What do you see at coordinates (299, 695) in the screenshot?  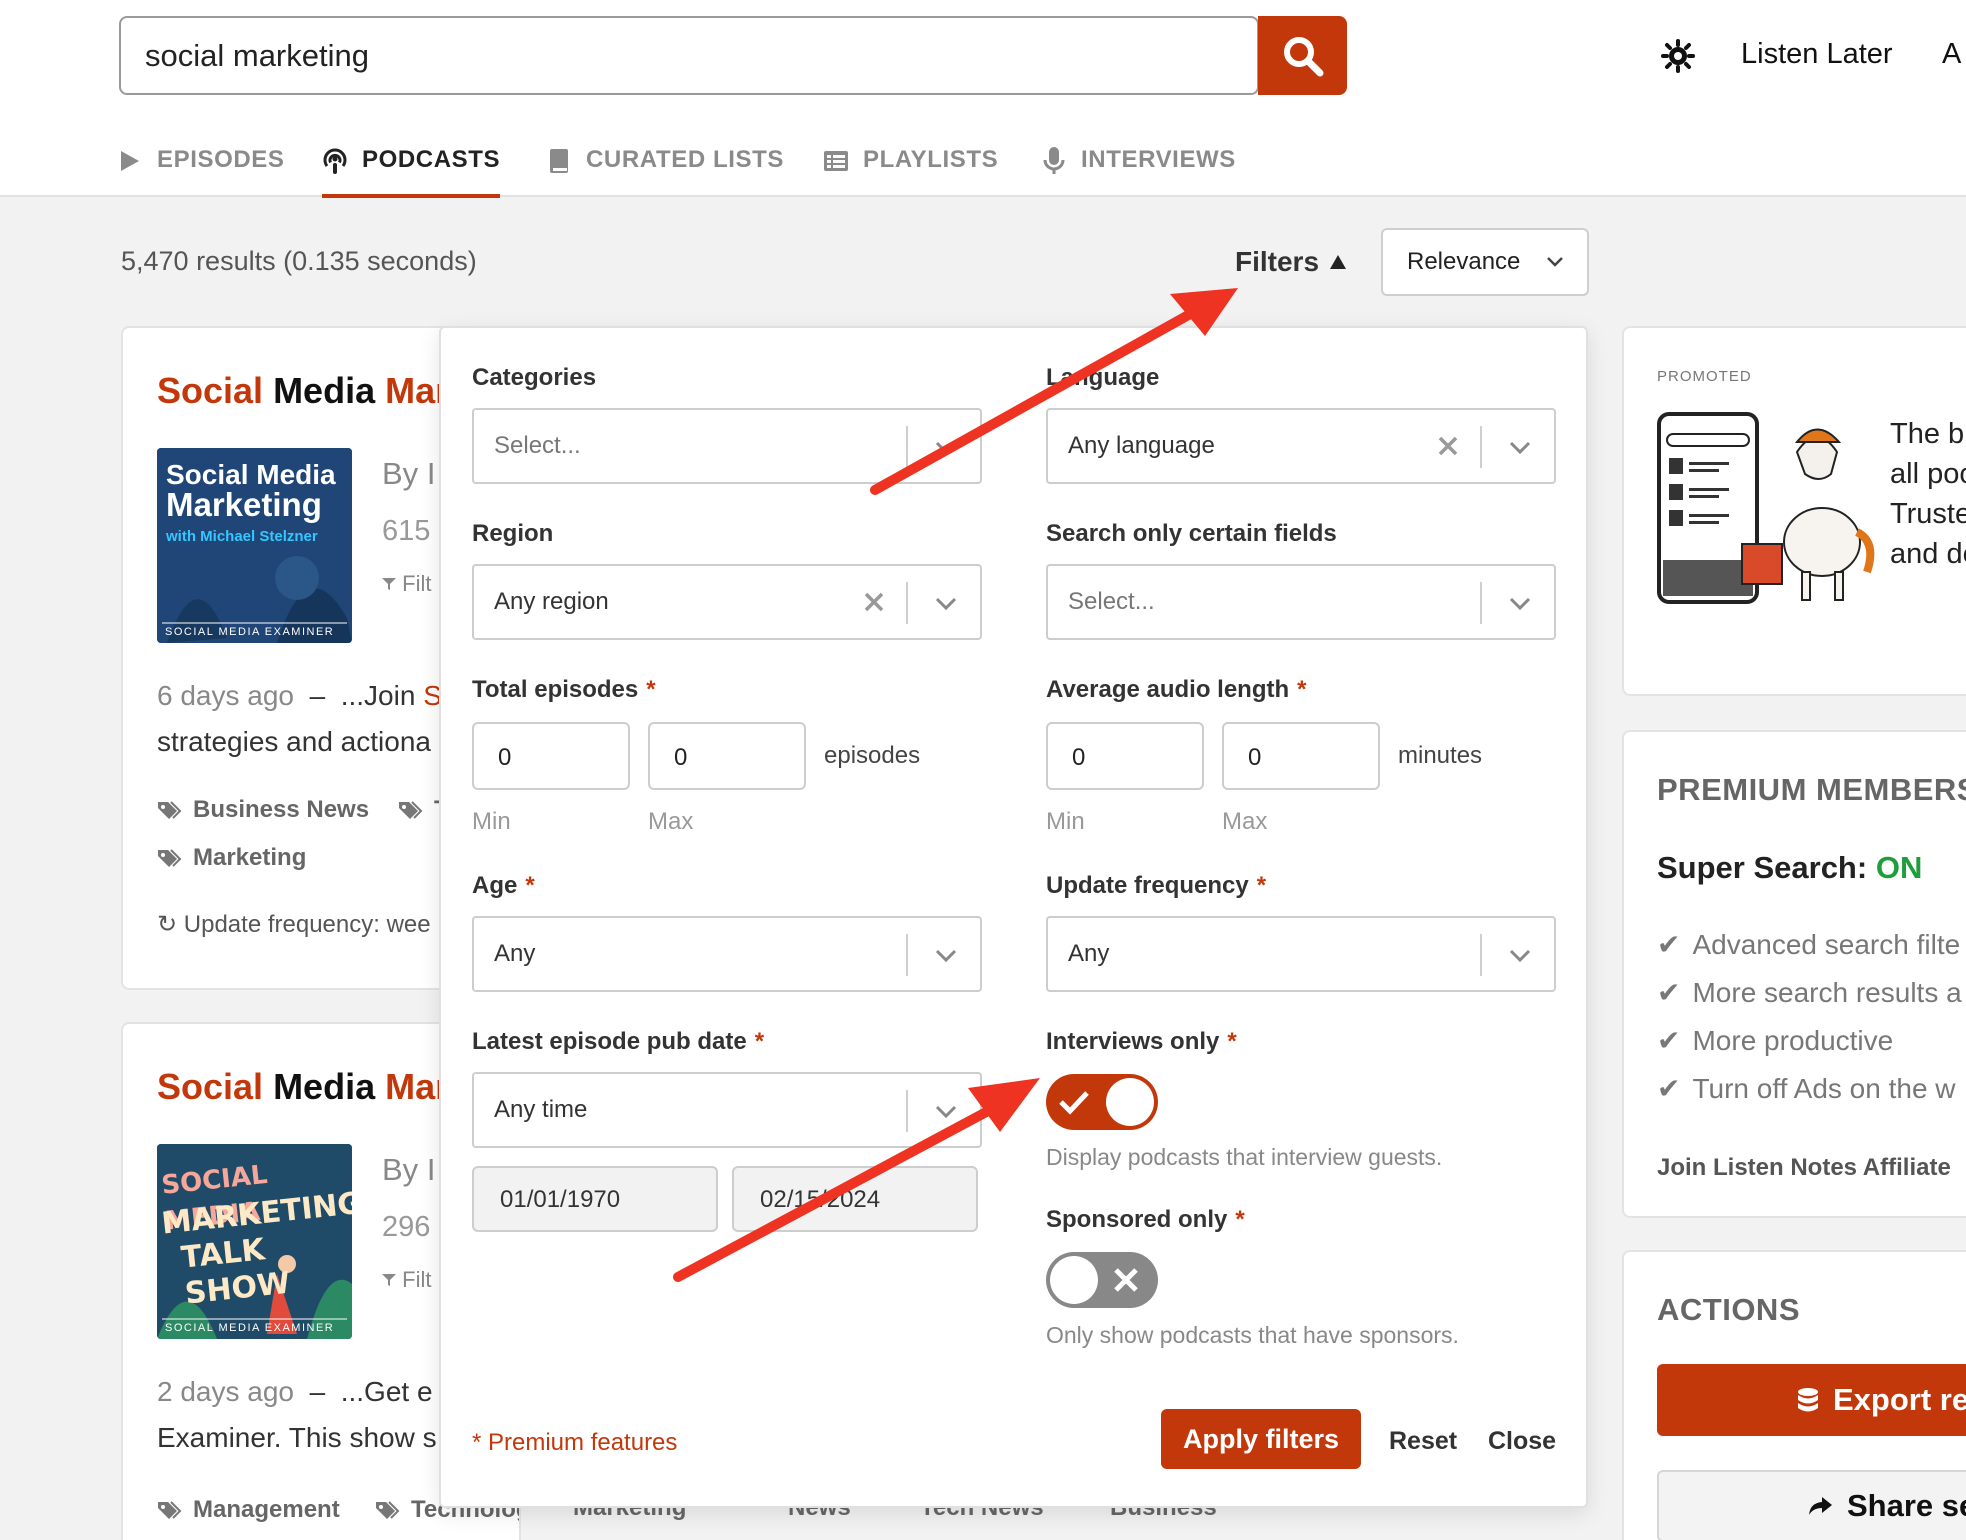 I see `episode-snippet: 6 days ago – ...Join S` at bounding box center [299, 695].